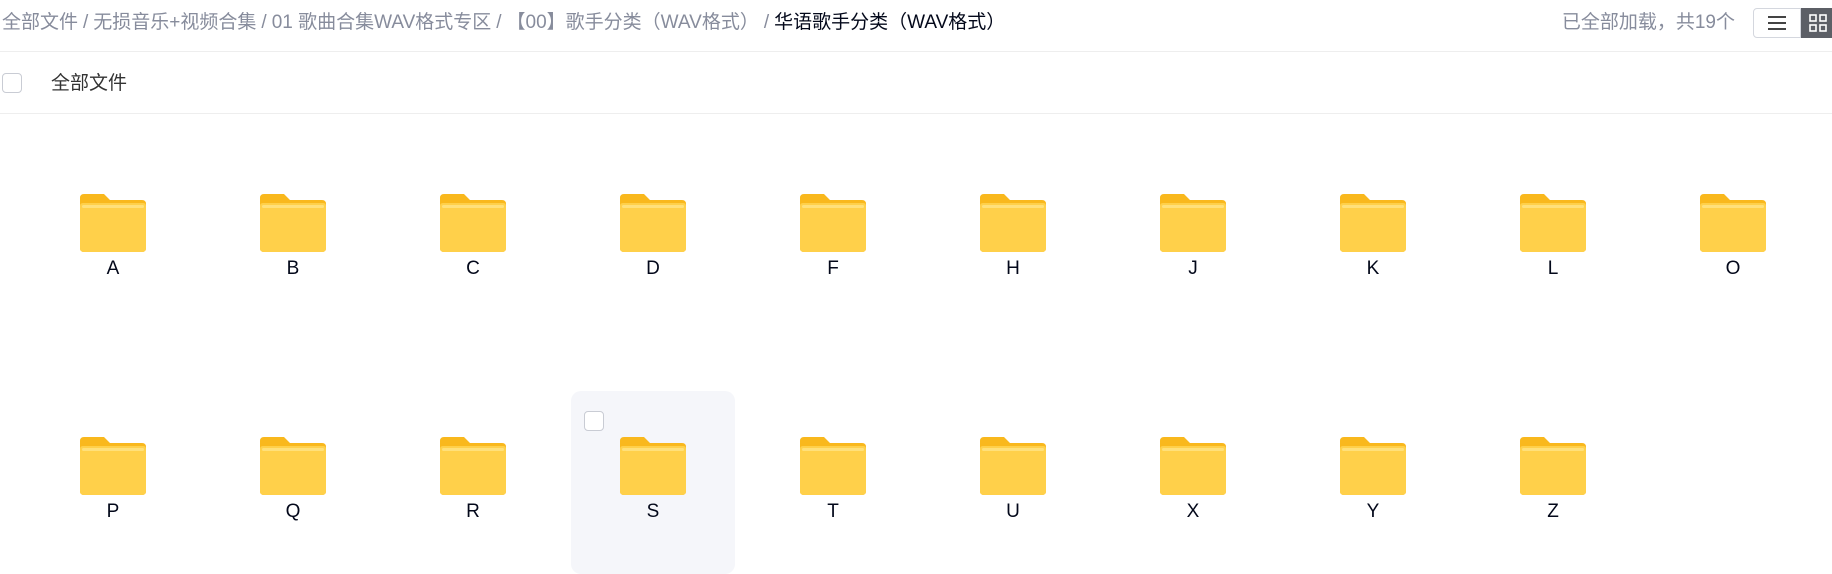  I want to click on folder-name: J, so click(1193, 268).